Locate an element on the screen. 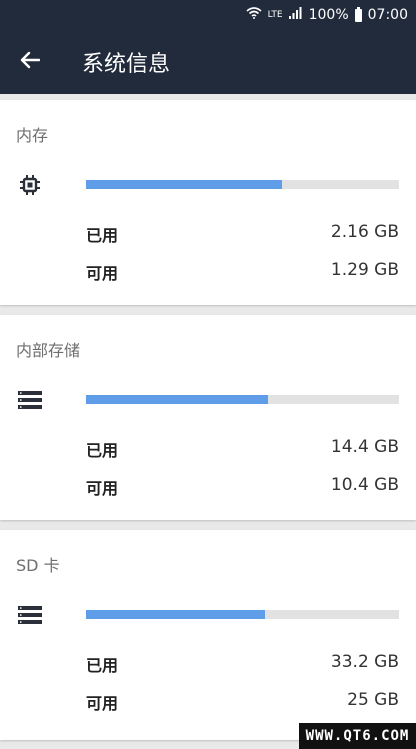  watermark: WWW.QT6.COM is located at coordinates (357, 736).